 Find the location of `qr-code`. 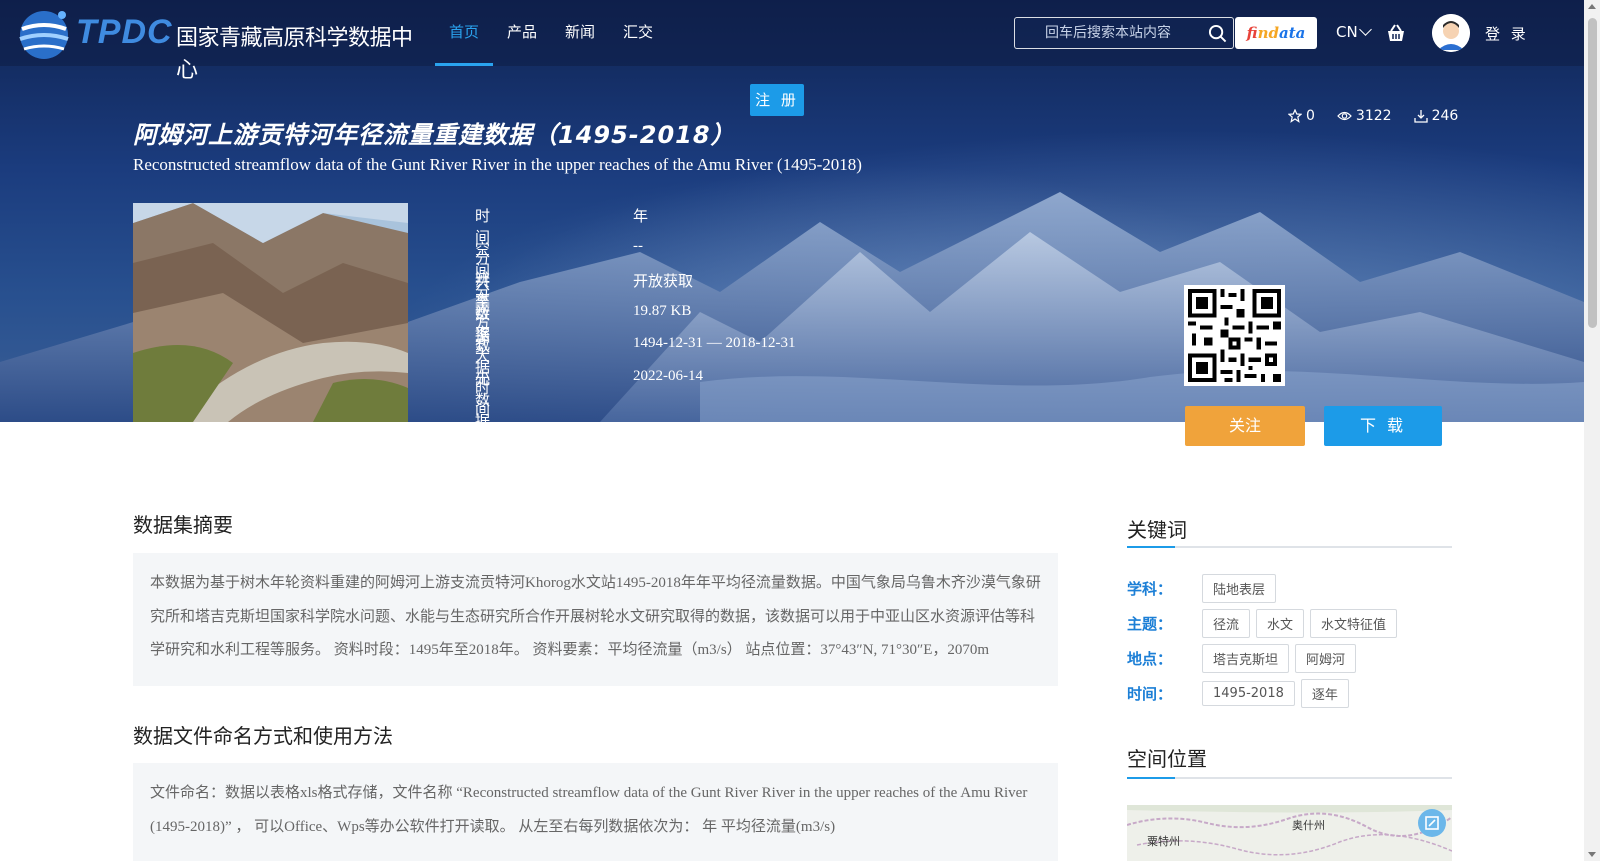

qr-code is located at coordinates (1234, 335).